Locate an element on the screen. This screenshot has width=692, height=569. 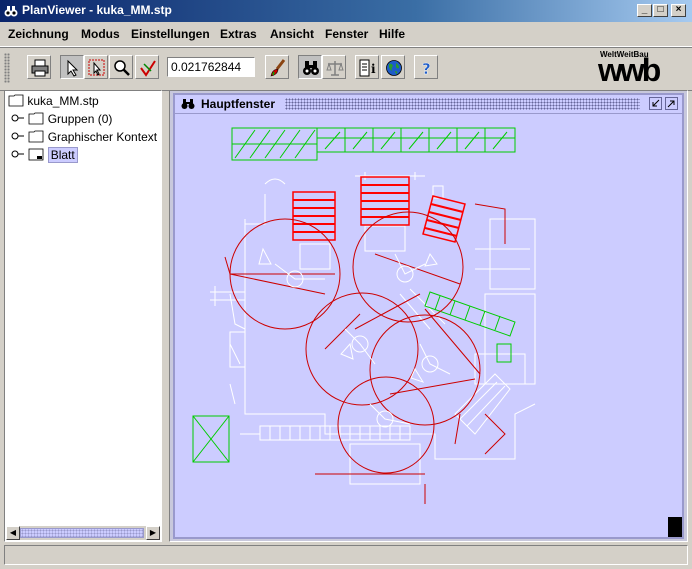
globe-button is located at coordinates (393, 67).